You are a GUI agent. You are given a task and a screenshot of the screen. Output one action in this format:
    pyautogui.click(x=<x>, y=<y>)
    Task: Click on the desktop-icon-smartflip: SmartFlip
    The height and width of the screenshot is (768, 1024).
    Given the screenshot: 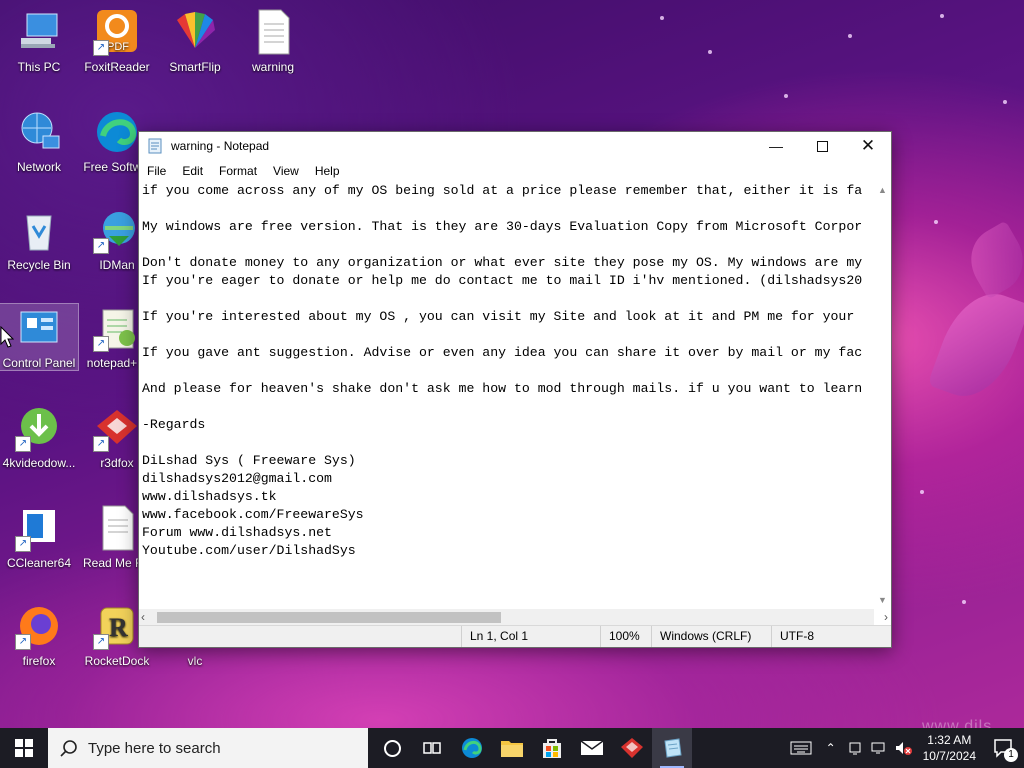 What is the action you would take?
    pyautogui.click(x=195, y=41)
    